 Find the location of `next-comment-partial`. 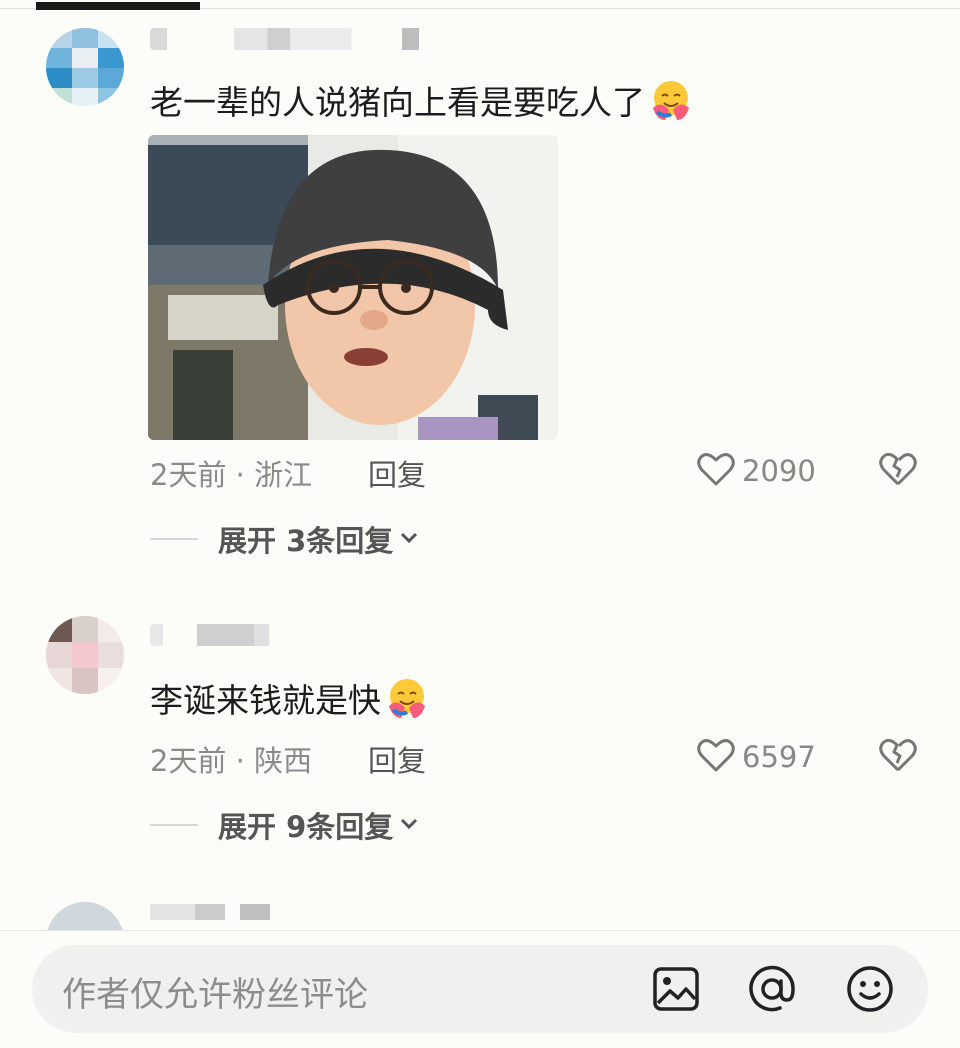

next-comment-partial is located at coordinates (176, 916).